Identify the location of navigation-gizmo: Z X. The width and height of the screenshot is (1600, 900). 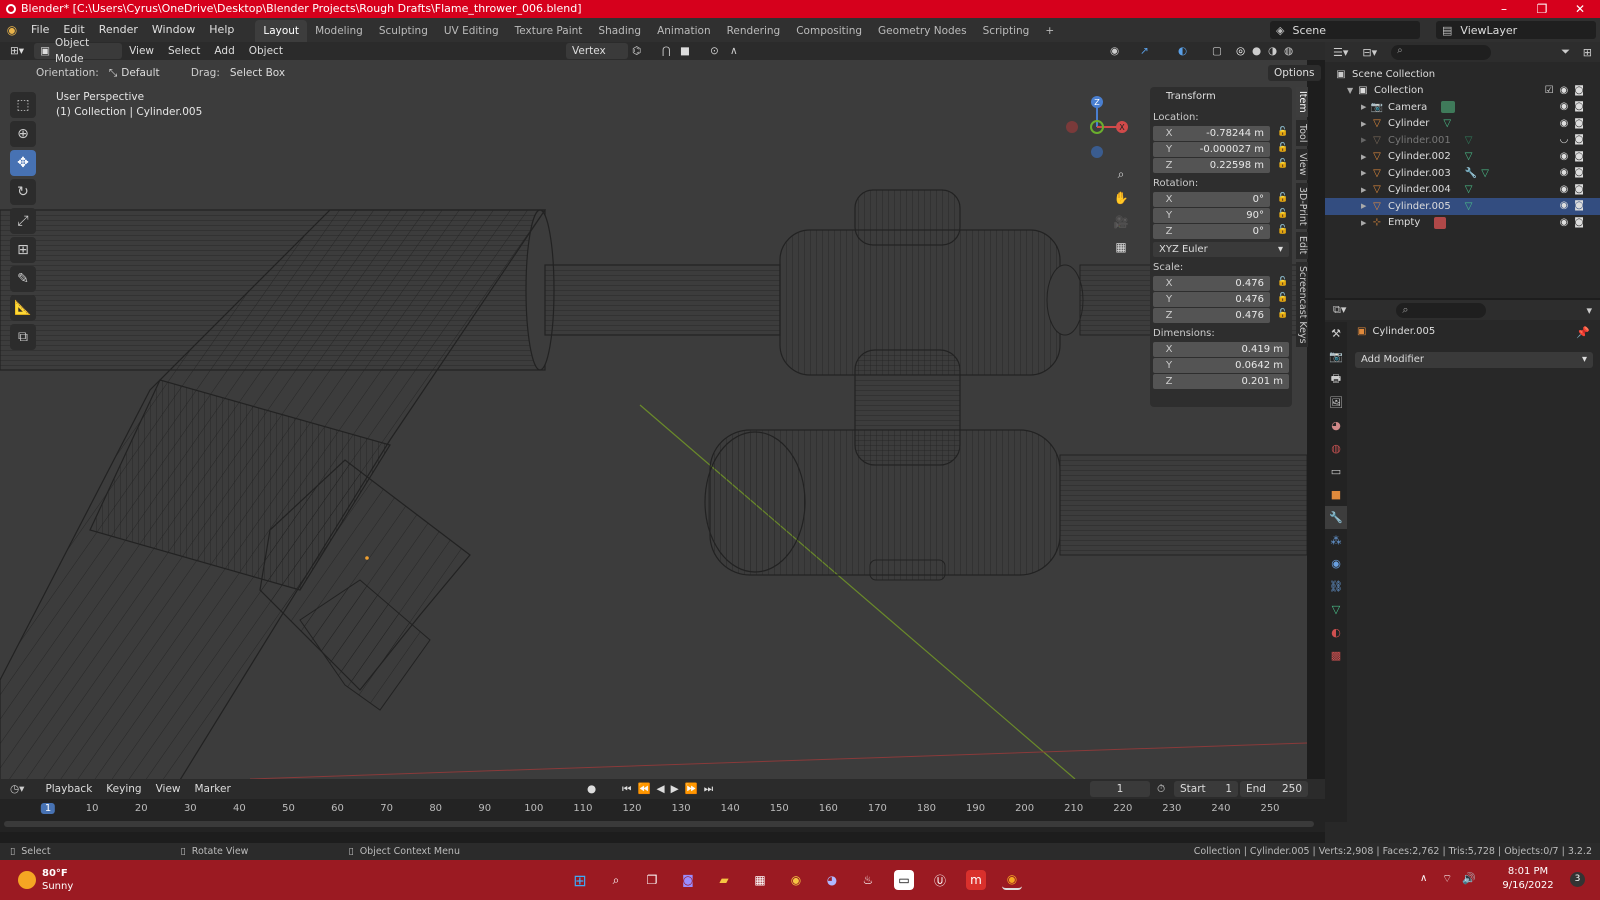
(1097, 127).